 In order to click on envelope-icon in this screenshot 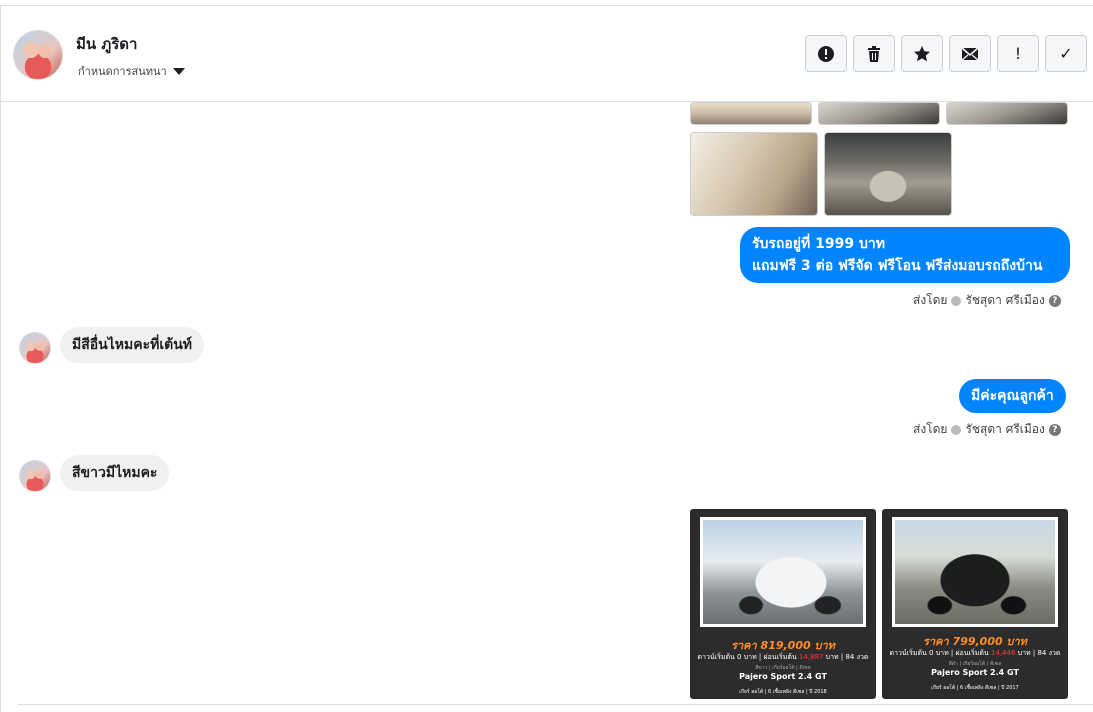, I will do `click(970, 53)`.